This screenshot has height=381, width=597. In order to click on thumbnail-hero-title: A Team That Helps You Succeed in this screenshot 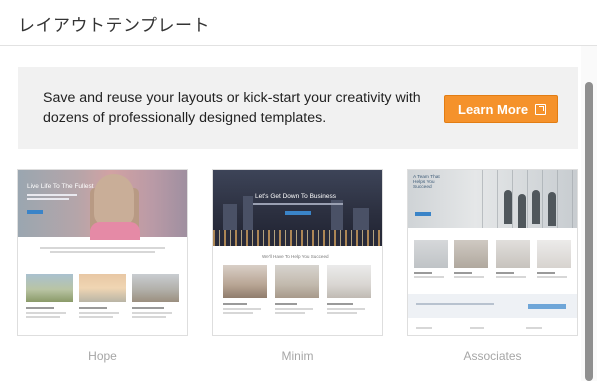, I will do `click(426, 182)`.